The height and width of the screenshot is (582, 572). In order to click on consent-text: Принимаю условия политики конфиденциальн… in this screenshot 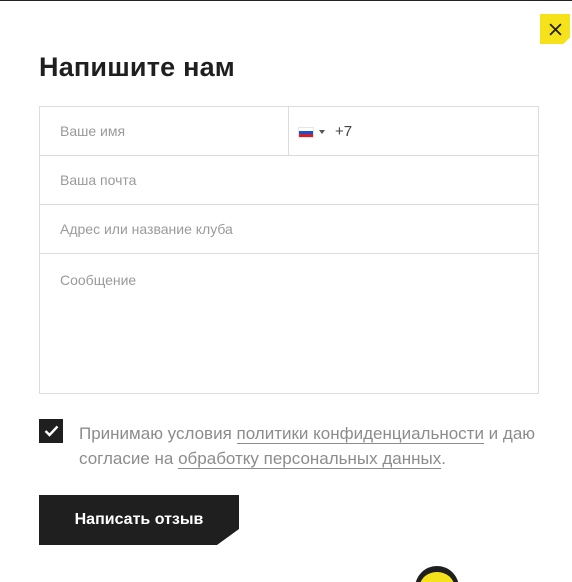, I will do `click(309, 446)`.